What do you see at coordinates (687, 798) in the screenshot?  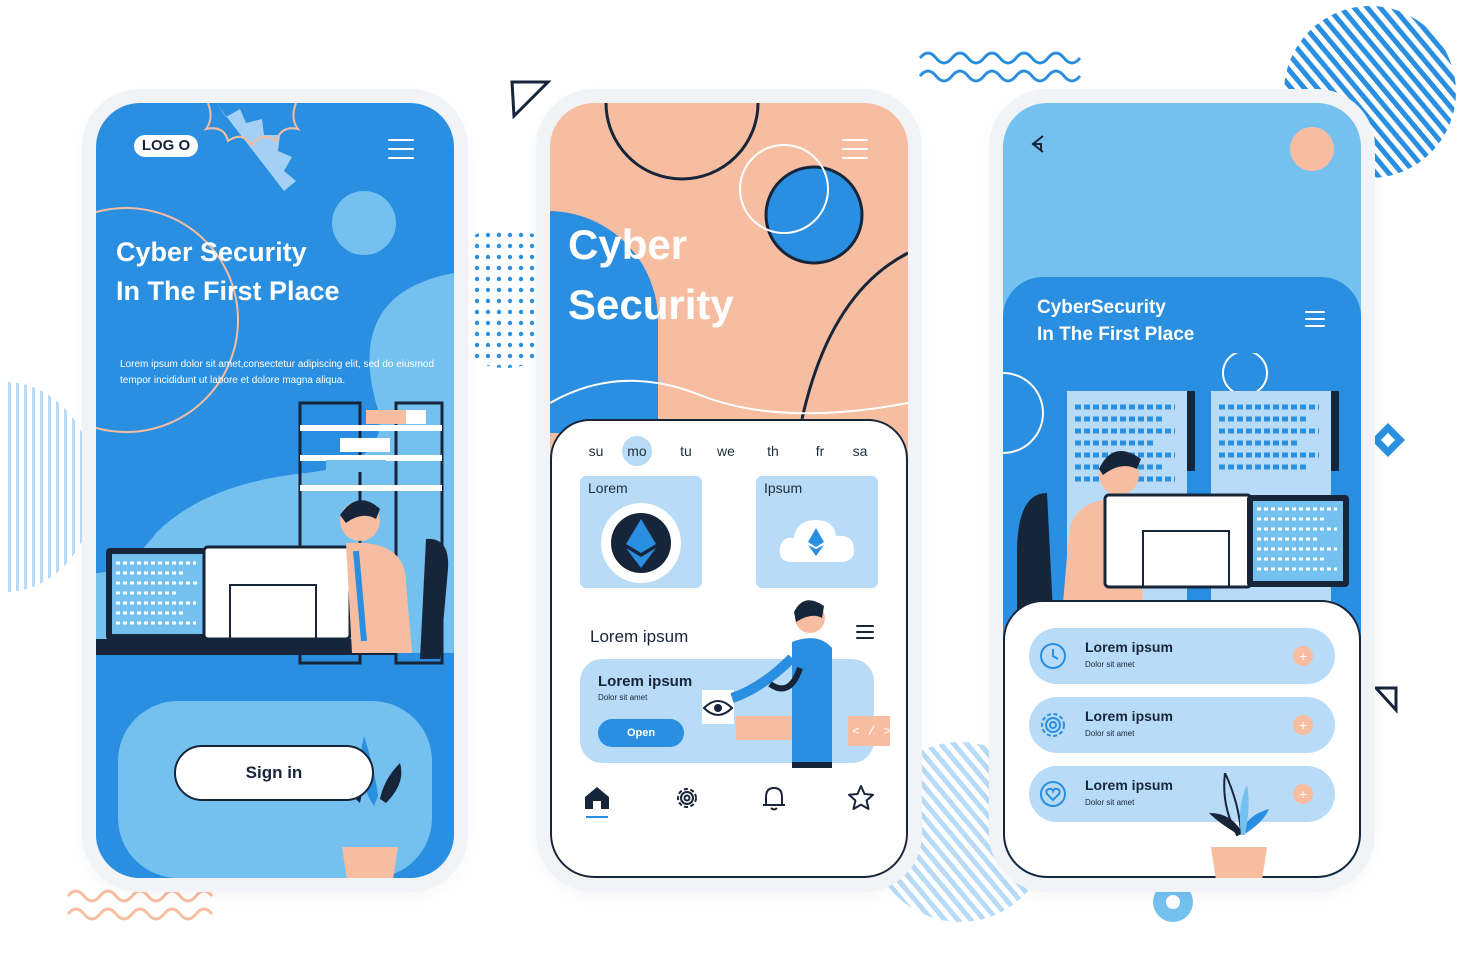 I see `settings-icon` at bounding box center [687, 798].